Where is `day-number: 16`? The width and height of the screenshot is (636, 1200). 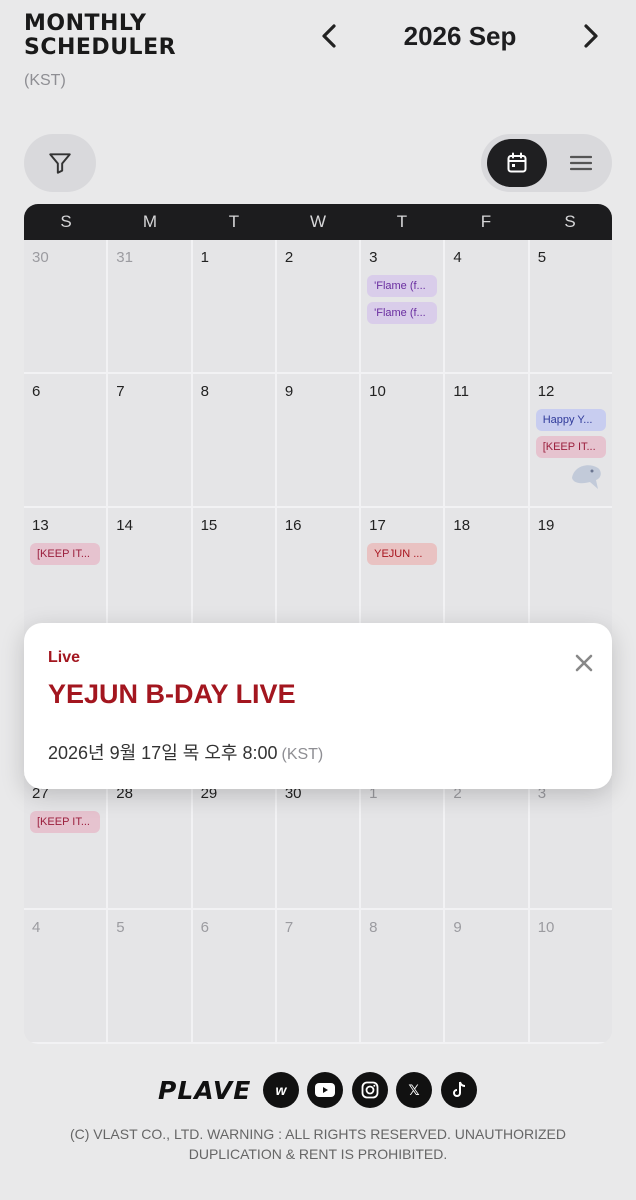 day-number: 16 is located at coordinates (293, 525).